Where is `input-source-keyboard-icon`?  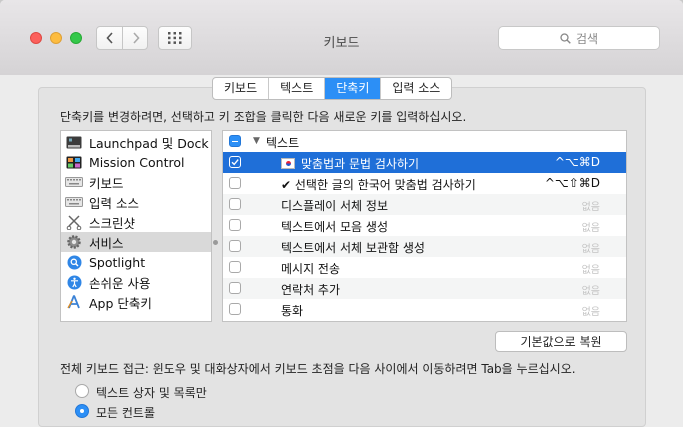
input-source-keyboard-icon is located at coordinates (74, 202).